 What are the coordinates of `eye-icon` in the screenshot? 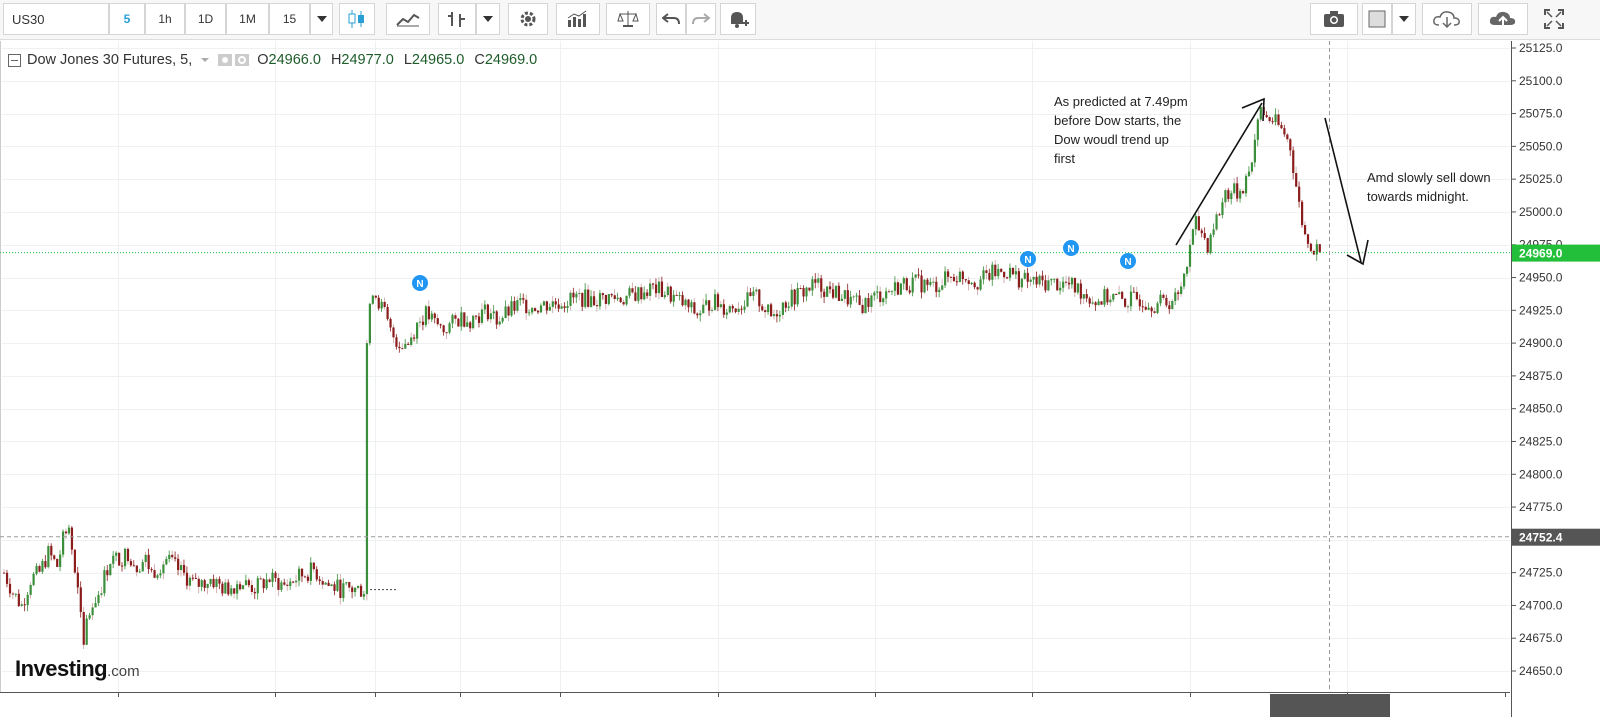 It's located at (225, 60).